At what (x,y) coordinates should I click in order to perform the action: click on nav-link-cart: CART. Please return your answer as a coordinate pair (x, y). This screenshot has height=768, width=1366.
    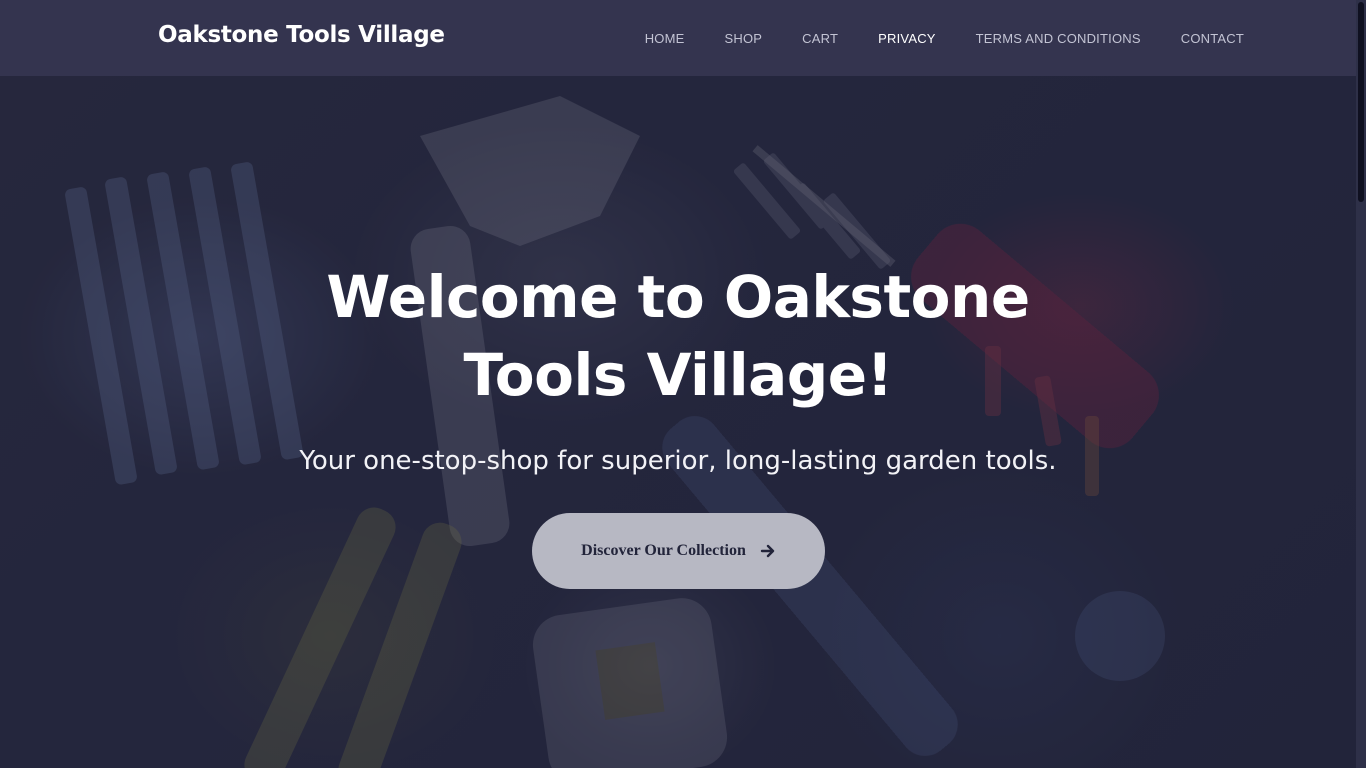
    Looking at the image, I should click on (820, 38).